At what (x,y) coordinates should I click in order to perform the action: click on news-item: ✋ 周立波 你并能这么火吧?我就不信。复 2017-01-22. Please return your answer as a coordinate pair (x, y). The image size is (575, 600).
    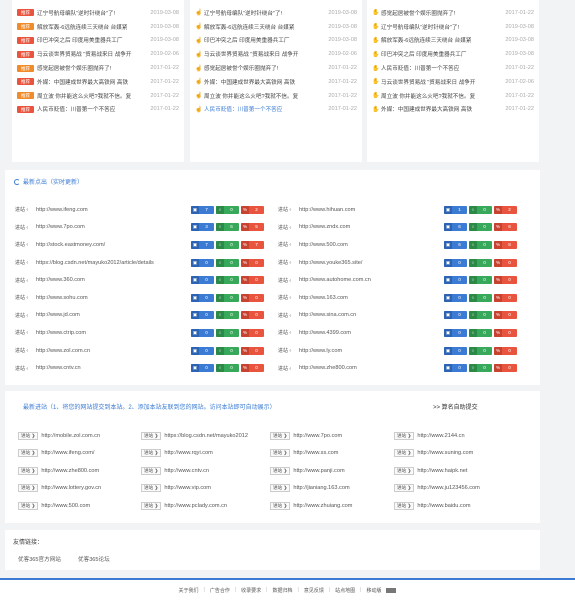
    Looking at the image, I should click on (453, 96).